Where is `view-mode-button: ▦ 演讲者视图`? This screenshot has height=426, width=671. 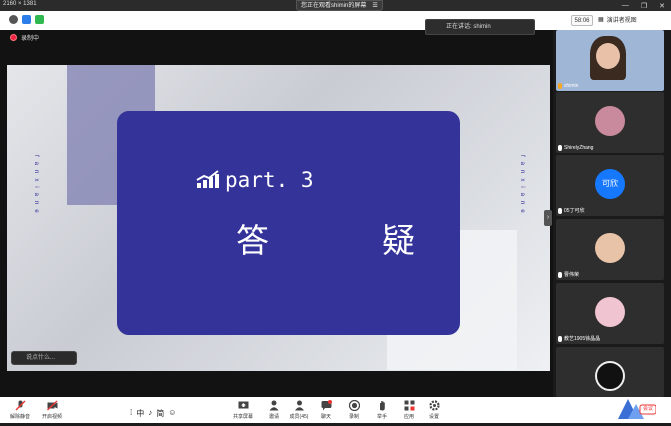 view-mode-button: ▦ 演讲者视图 is located at coordinates (617, 19).